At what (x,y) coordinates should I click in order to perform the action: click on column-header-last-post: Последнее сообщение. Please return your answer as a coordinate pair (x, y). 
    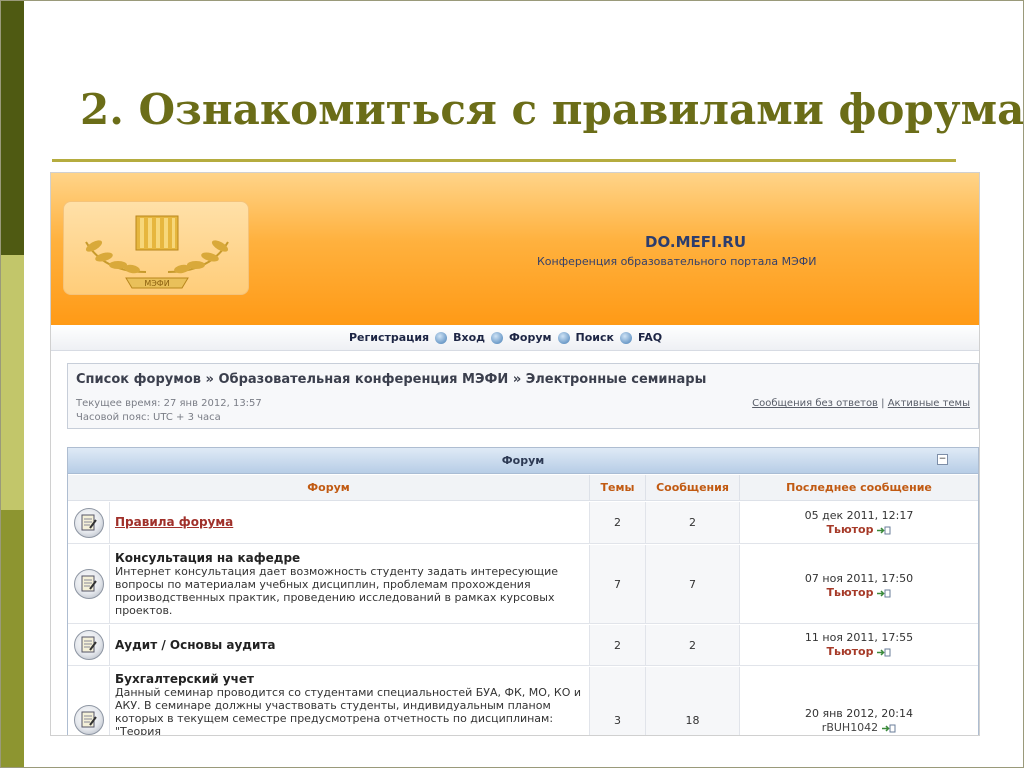
    Looking at the image, I should click on (859, 488).